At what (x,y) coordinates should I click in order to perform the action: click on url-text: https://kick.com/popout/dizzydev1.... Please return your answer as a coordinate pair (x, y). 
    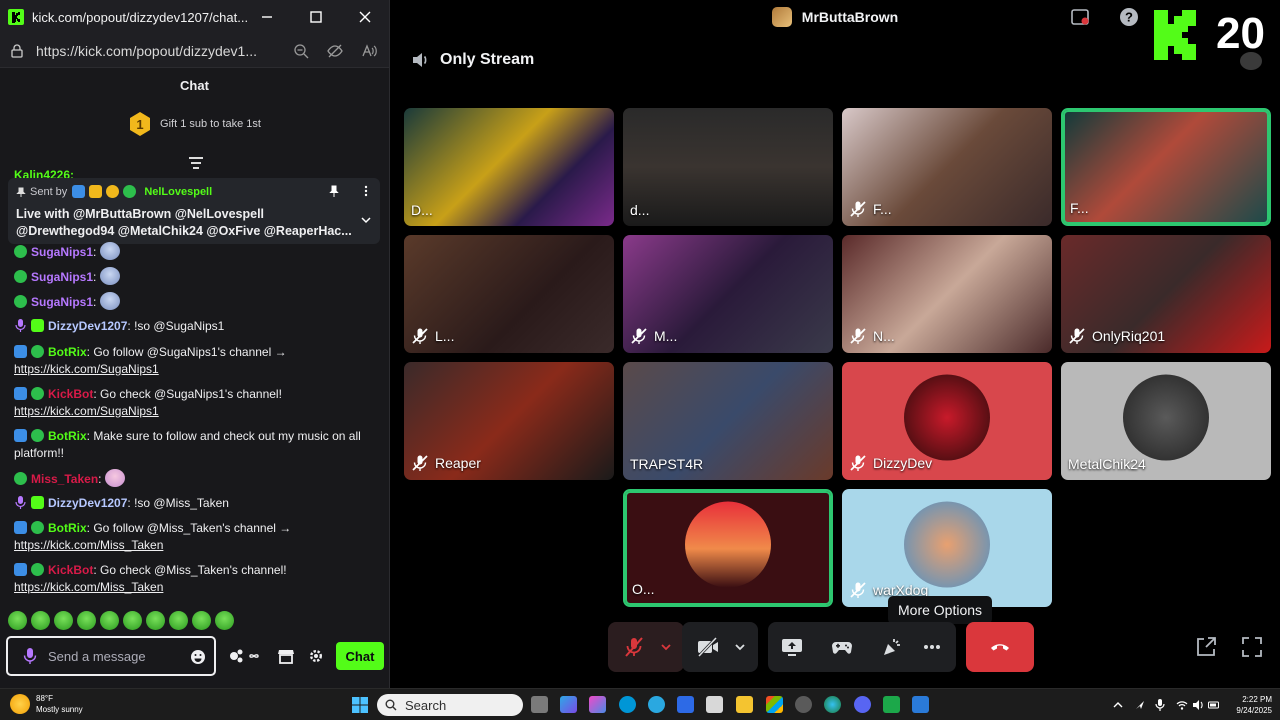
    Looking at the image, I should click on (146, 51).